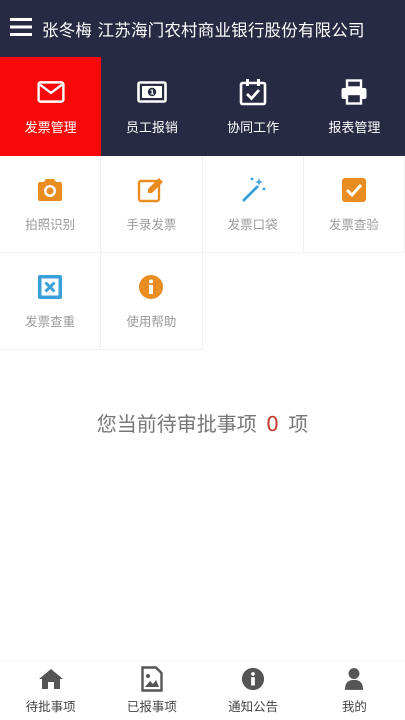  I want to click on bottom-nav: 待批事项 已报事项 通知公告 我的, so click(202, 690).